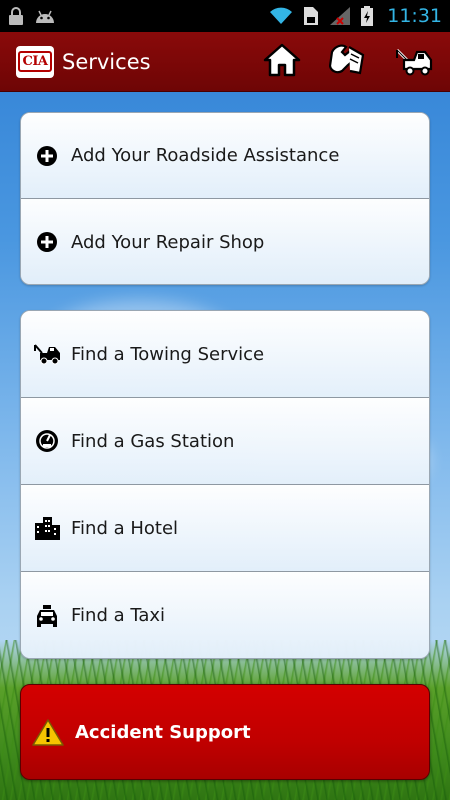 This screenshot has height=800, width=450. What do you see at coordinates (225, 16) in the screenshot?
I see `status-bar: 11:31` at bounding box center [225, 16].